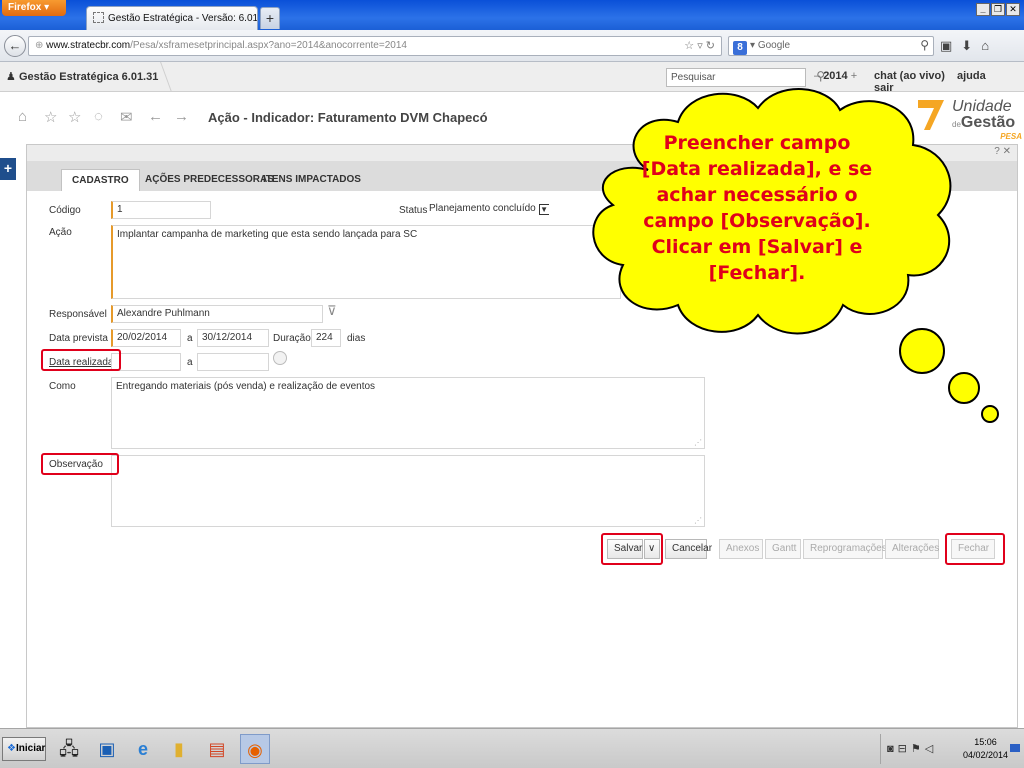  What do you see at coordinates (904, 749) in the screenshot?
I see `network-icon: ⊟` at bounding box center [904, 749].